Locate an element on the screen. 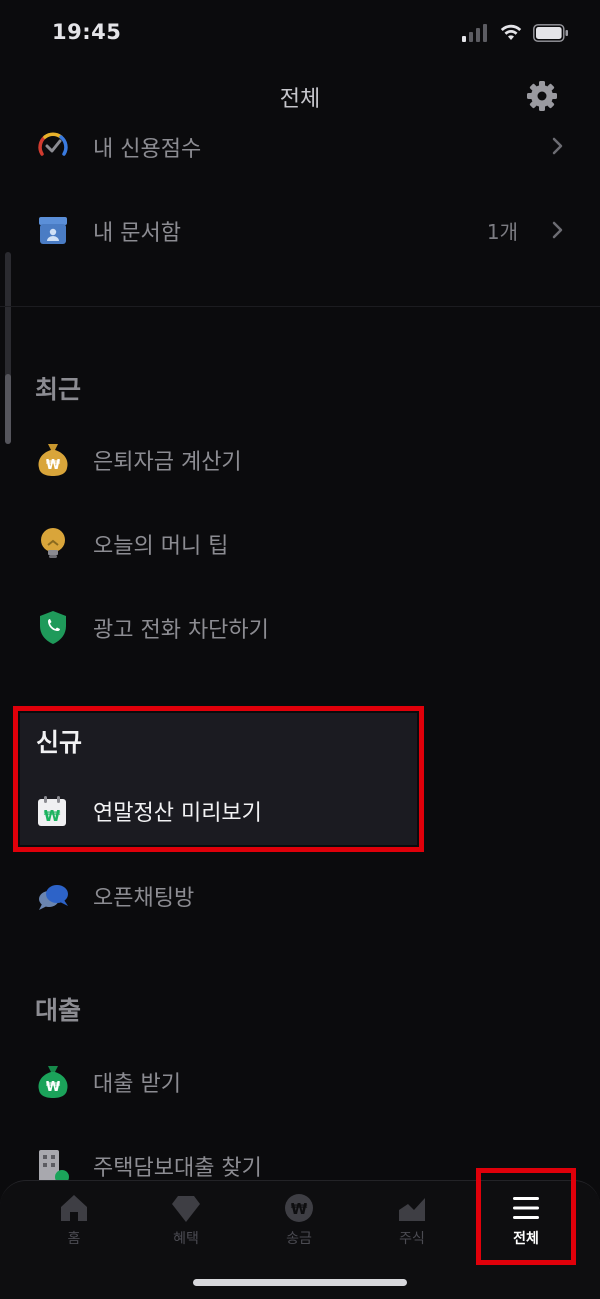 This screenshot has width=600, height=1299. menu-item-label: 오픈채팅방 is located at coordinates (144, 898).